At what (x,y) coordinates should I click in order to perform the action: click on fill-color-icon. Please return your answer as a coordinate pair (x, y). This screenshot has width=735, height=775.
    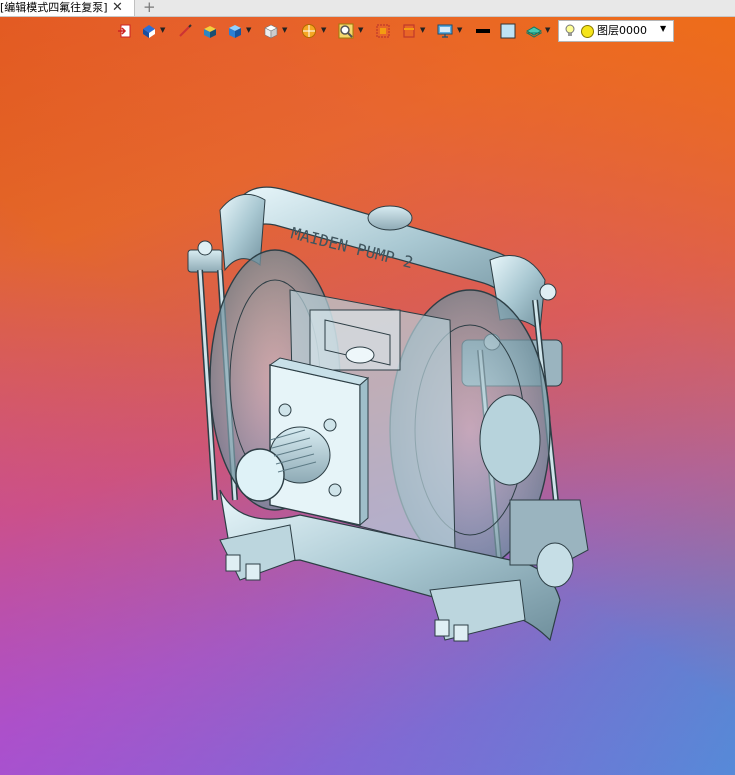
    Looking at the image, I should click on (508, 31).